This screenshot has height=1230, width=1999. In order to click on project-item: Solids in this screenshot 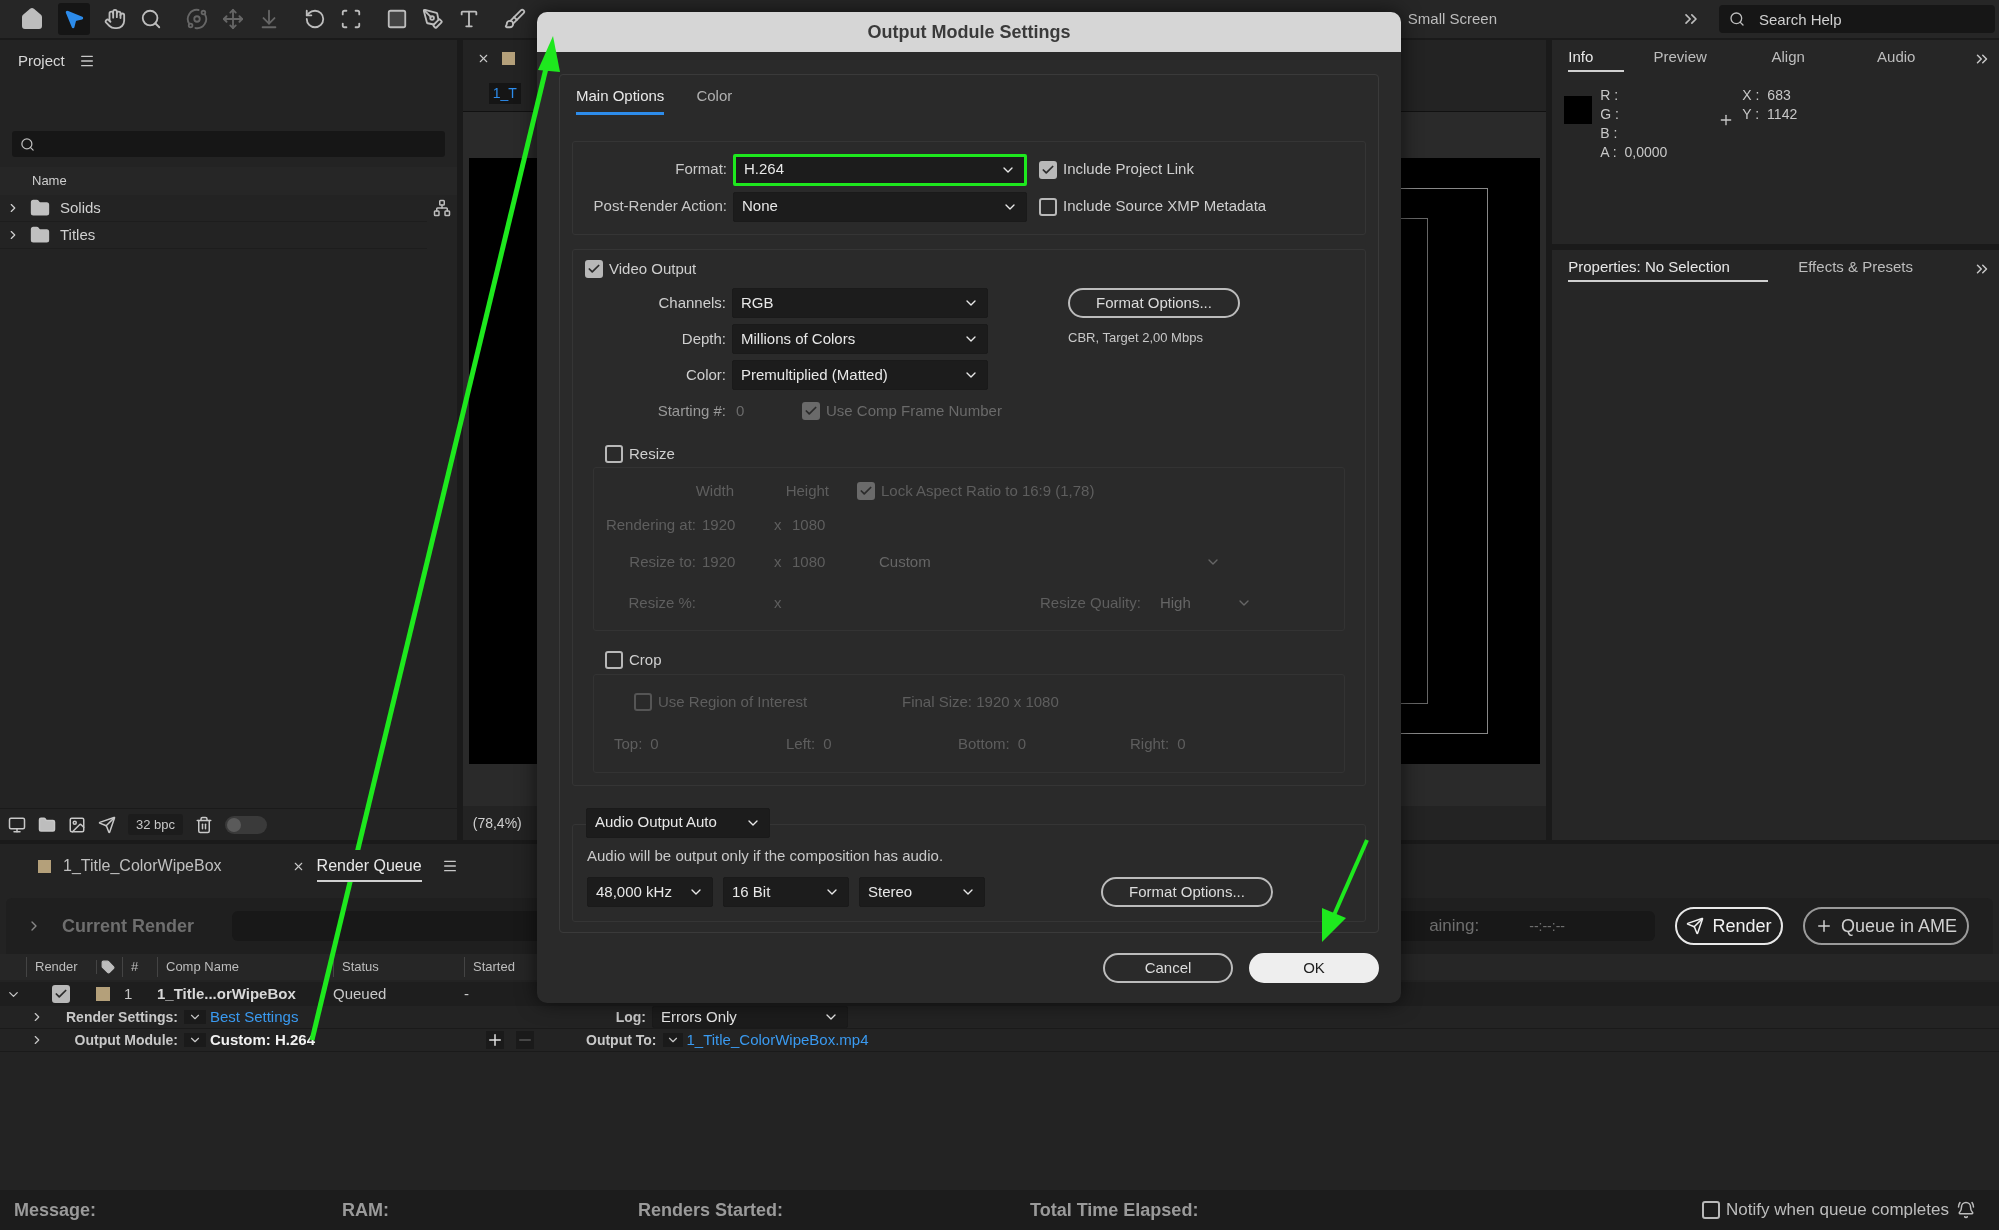, I will do `click(213, 208)`.